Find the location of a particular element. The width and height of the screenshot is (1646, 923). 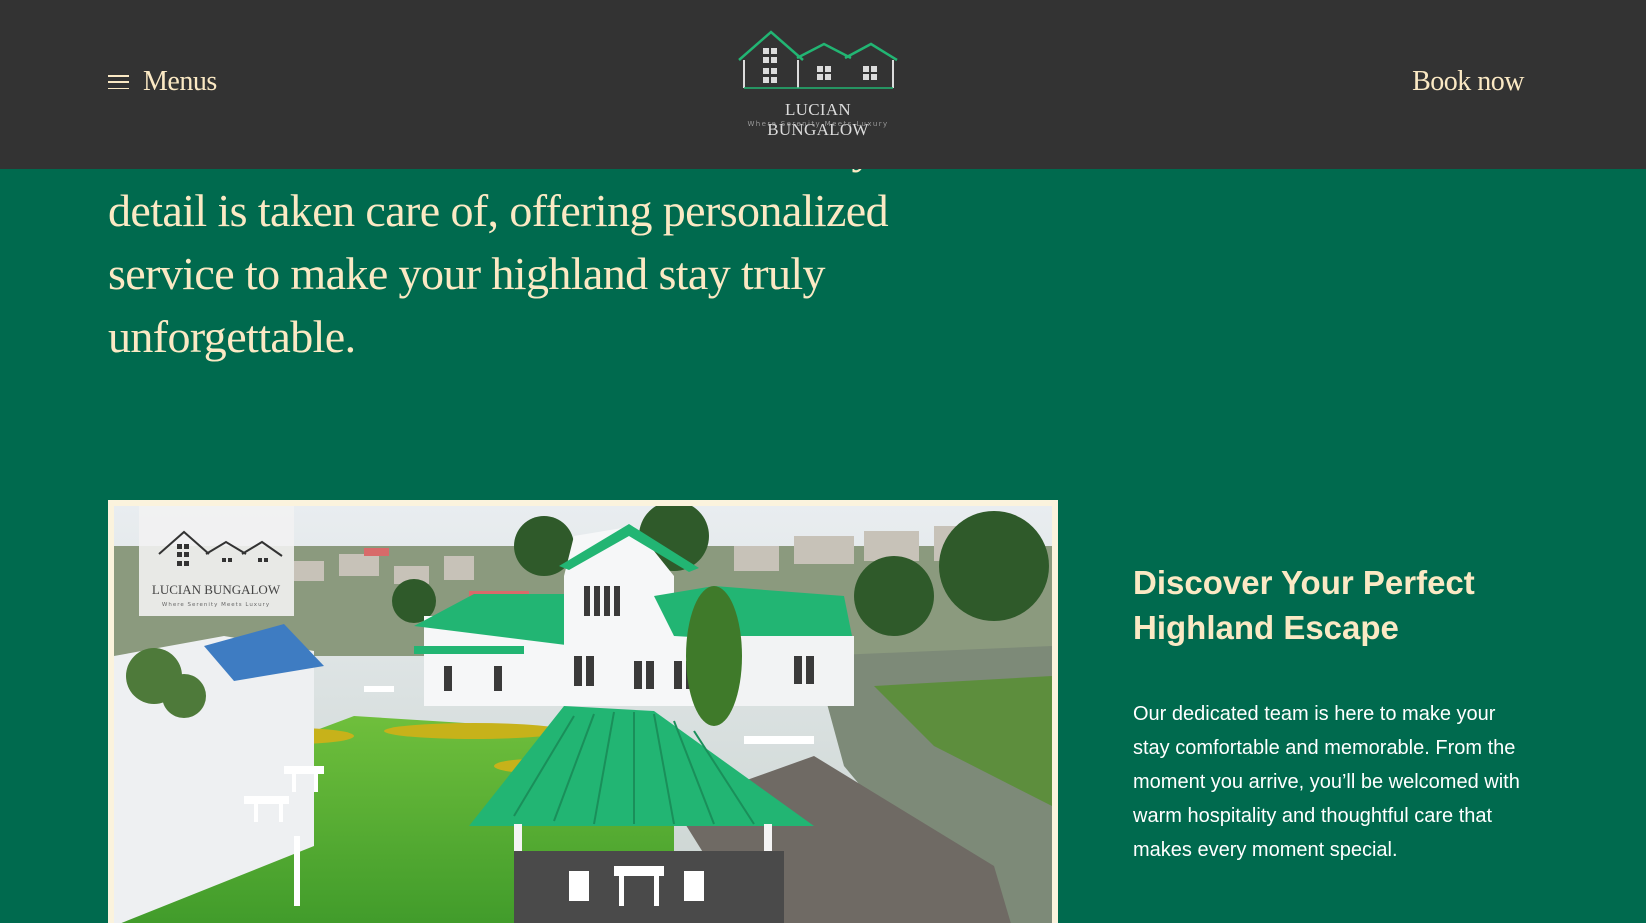

photo-watermark-tagline: Where Serenity Meets Luxury is located at coordinates (216, 605).